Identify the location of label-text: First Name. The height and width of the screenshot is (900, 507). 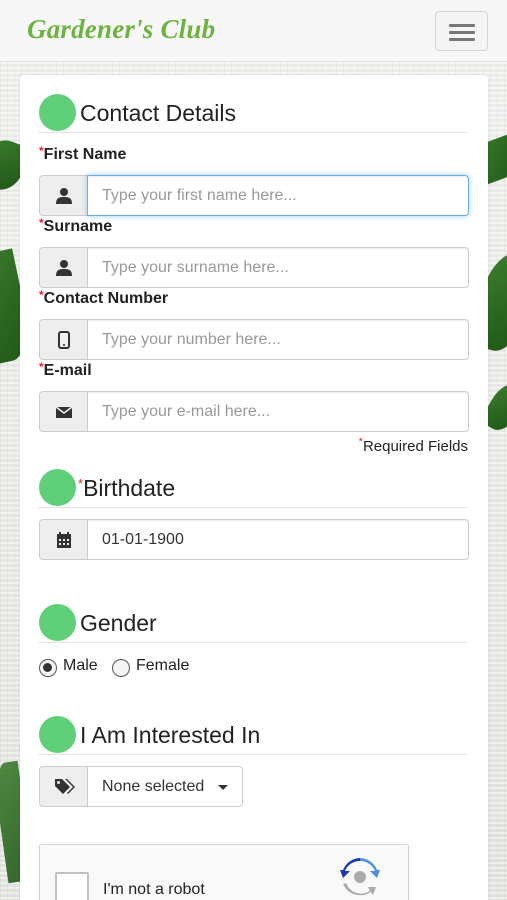
(85, 154).